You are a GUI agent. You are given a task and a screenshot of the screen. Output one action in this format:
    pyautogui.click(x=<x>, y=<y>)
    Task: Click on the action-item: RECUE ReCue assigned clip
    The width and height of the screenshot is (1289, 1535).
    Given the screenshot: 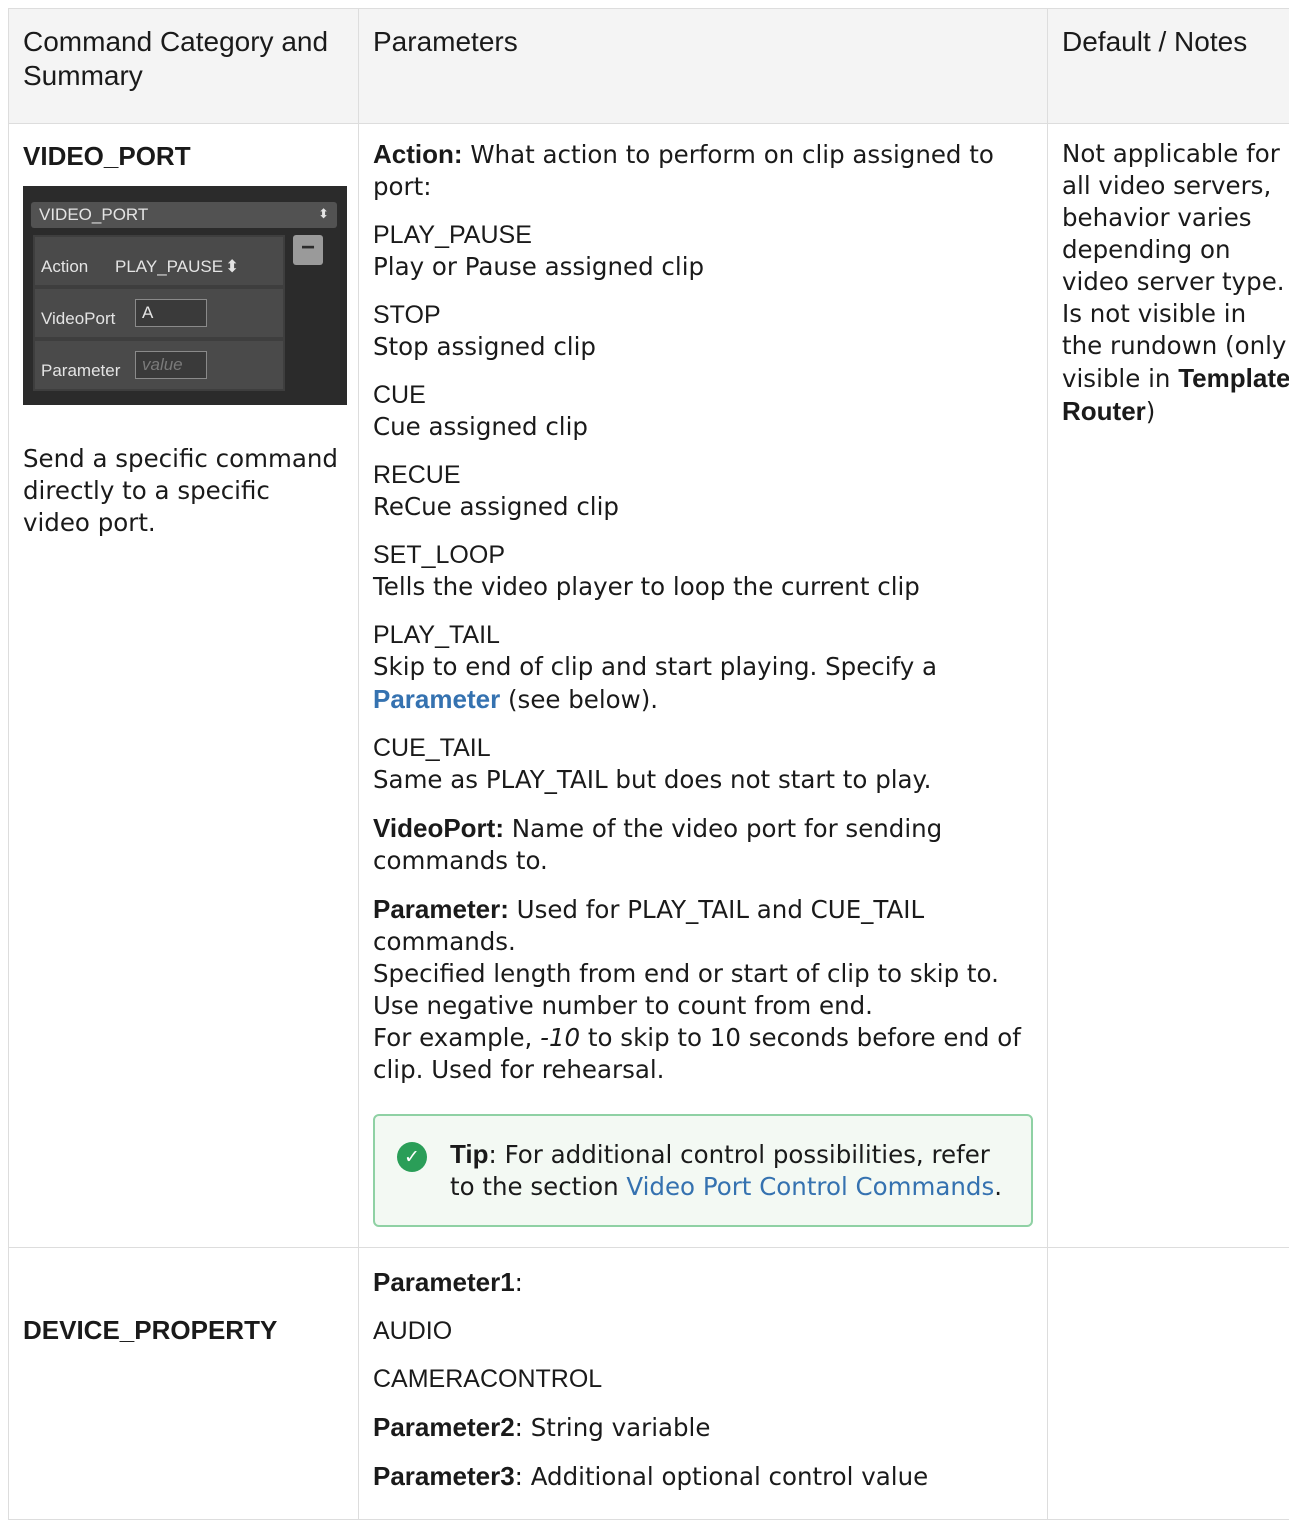 What is the action you would take?
    pyautogui.click(x=703, y=491)
    